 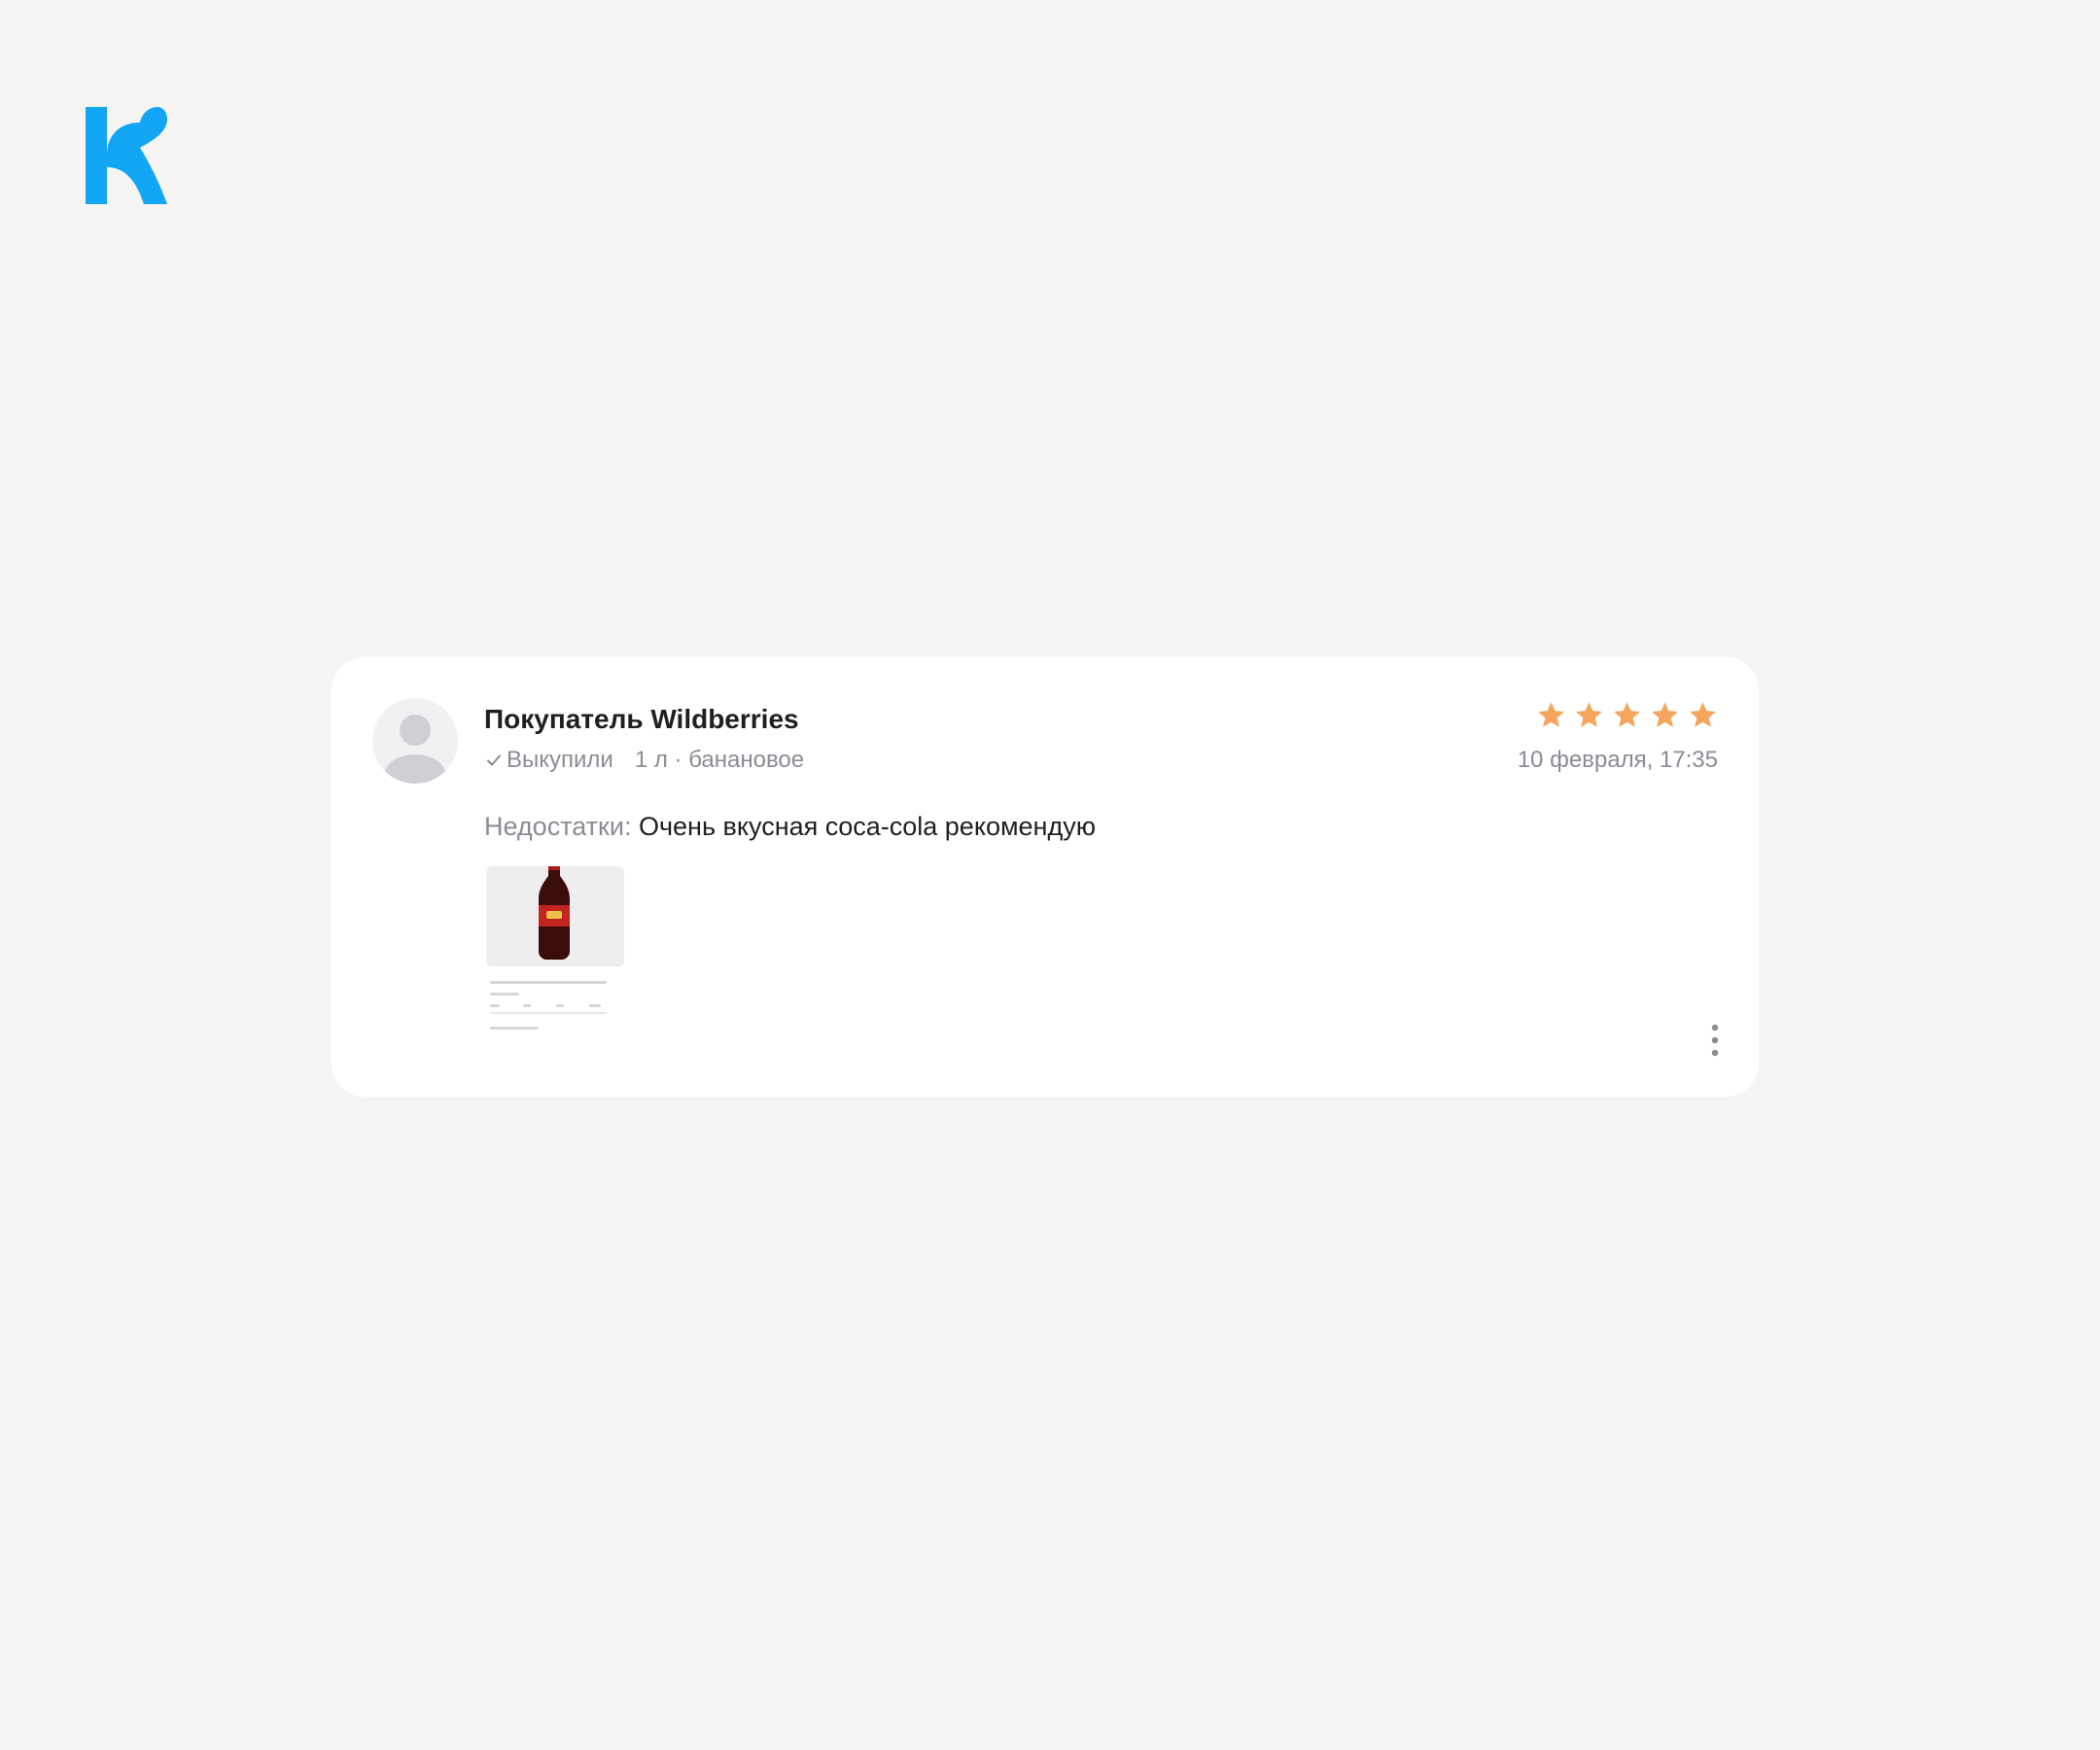 I want to click on purchase-status: Выкупили, so click(x=560, y=760).